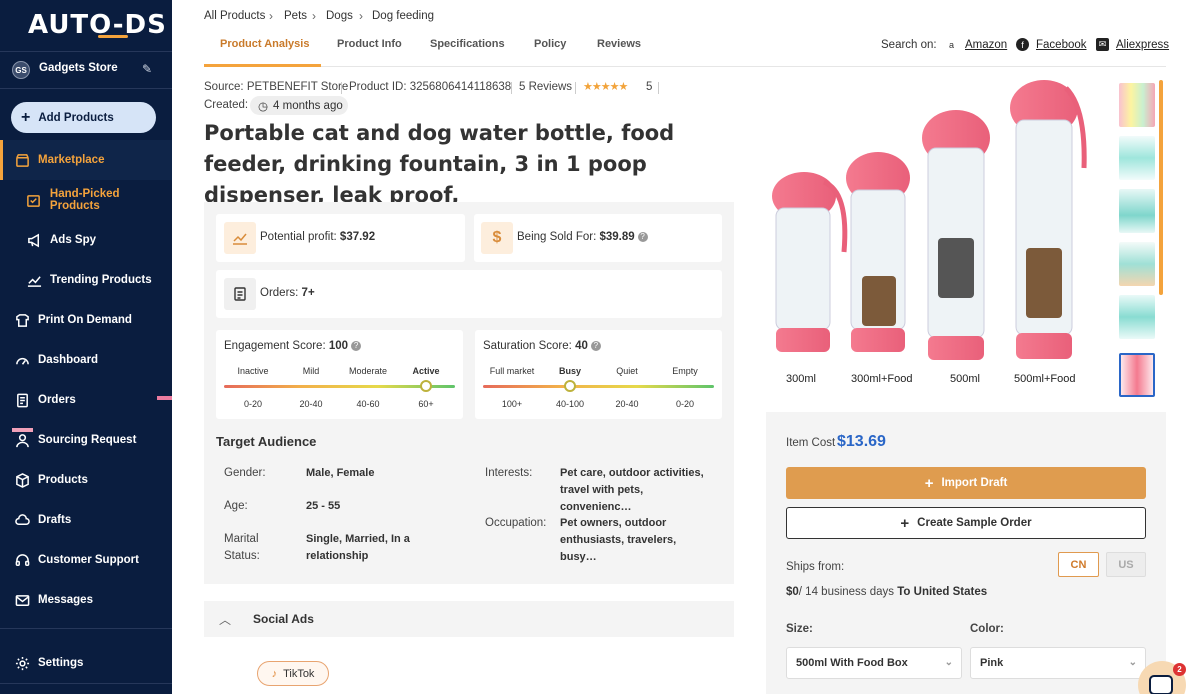 The height and width of the screenshot is (694, 1200). I want to click on engagement-label: Active, so click(426, 371).